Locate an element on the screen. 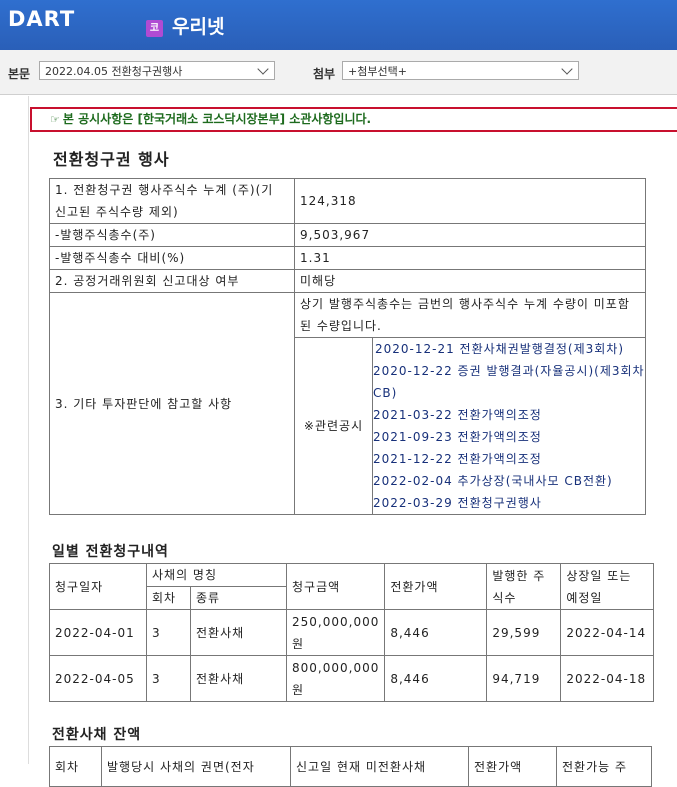 The width and height of the screenshot is (677, 787). dart-logo: DART is located at coordinates (41, 19).